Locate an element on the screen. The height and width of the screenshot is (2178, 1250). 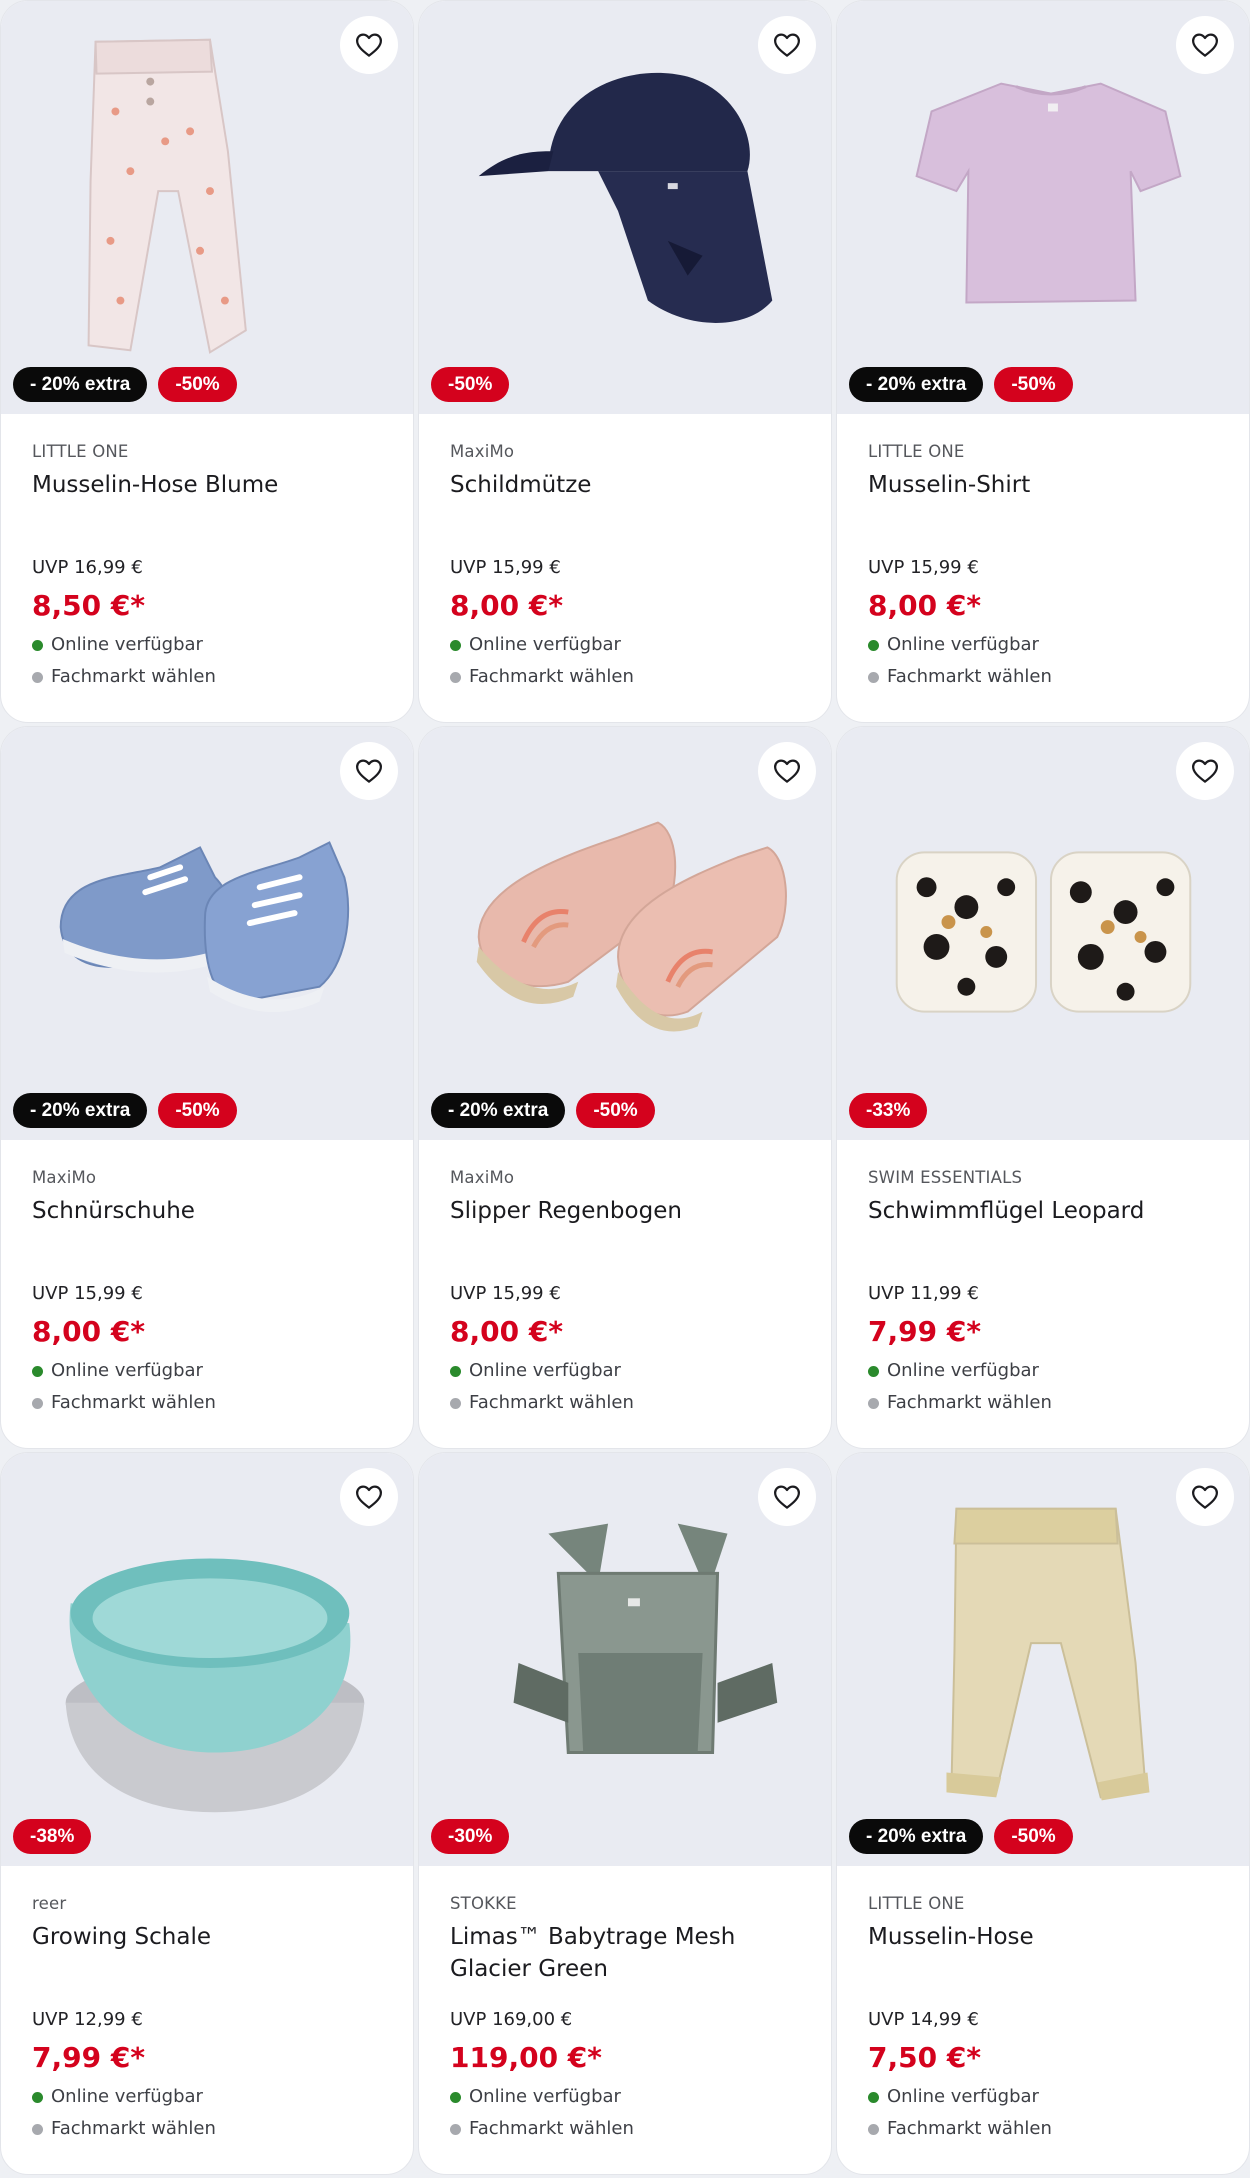
product-name: Musselin-Shirt is located at coordinates (1043, 512).